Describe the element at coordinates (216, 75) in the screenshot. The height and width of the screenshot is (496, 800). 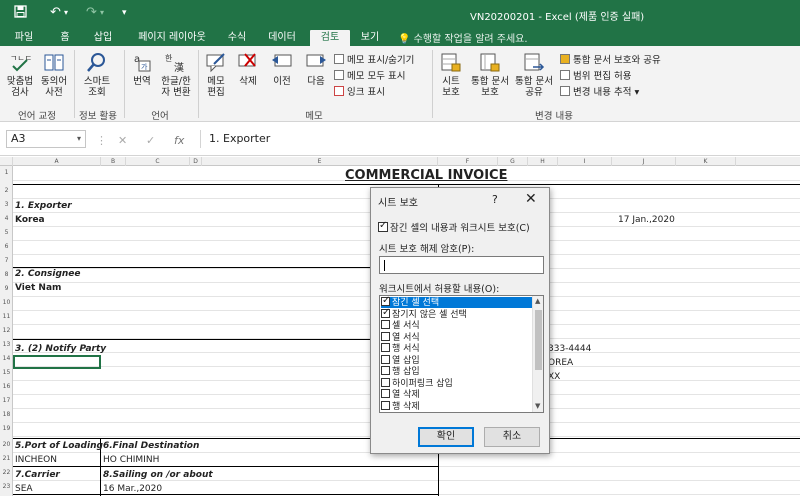
I see `edit-comment-button: 메모 편집` at that location.